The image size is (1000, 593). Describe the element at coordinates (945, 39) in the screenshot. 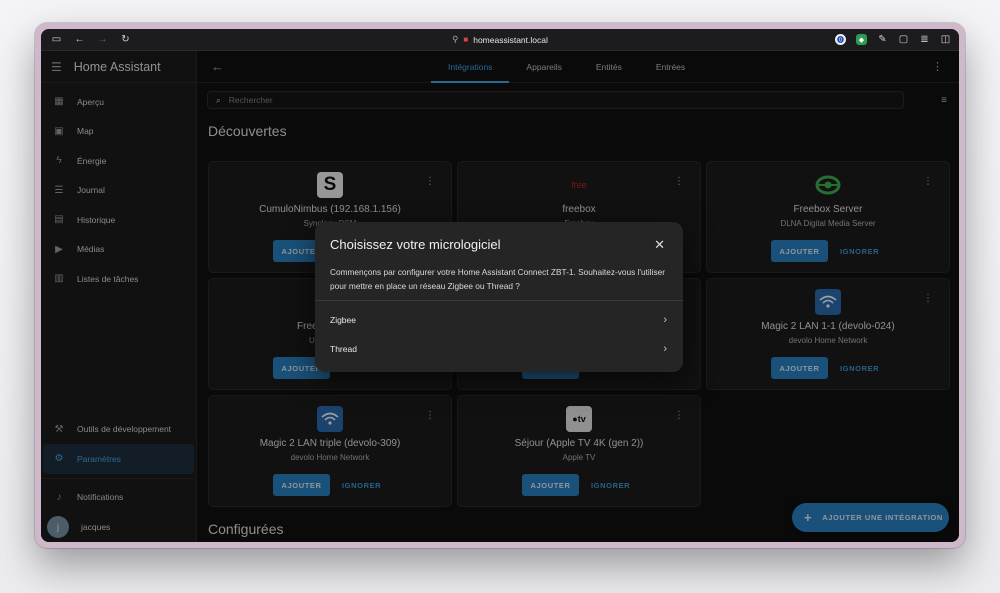

I see `split-view-icon: ◫` at that location.